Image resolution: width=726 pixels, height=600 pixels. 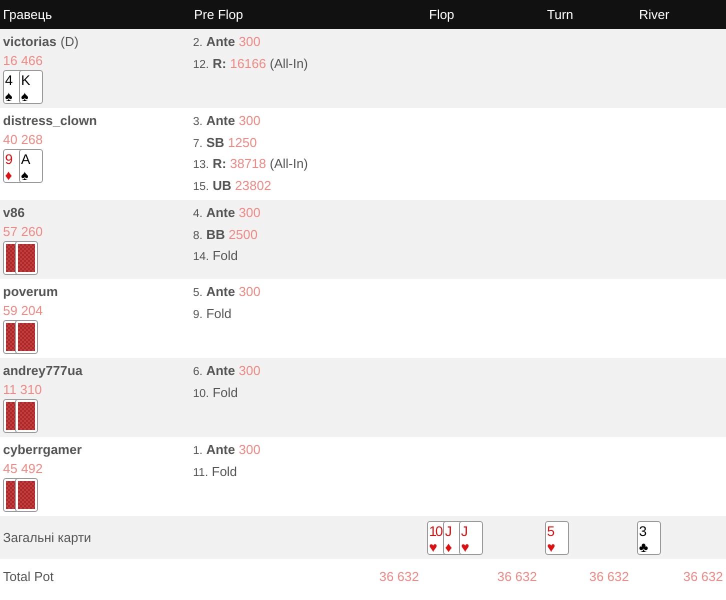 What do you see at coordinates (225, 143) in the screenshot?
I see `action-line: 7. SB 1250` at bounding box center [225, 143].